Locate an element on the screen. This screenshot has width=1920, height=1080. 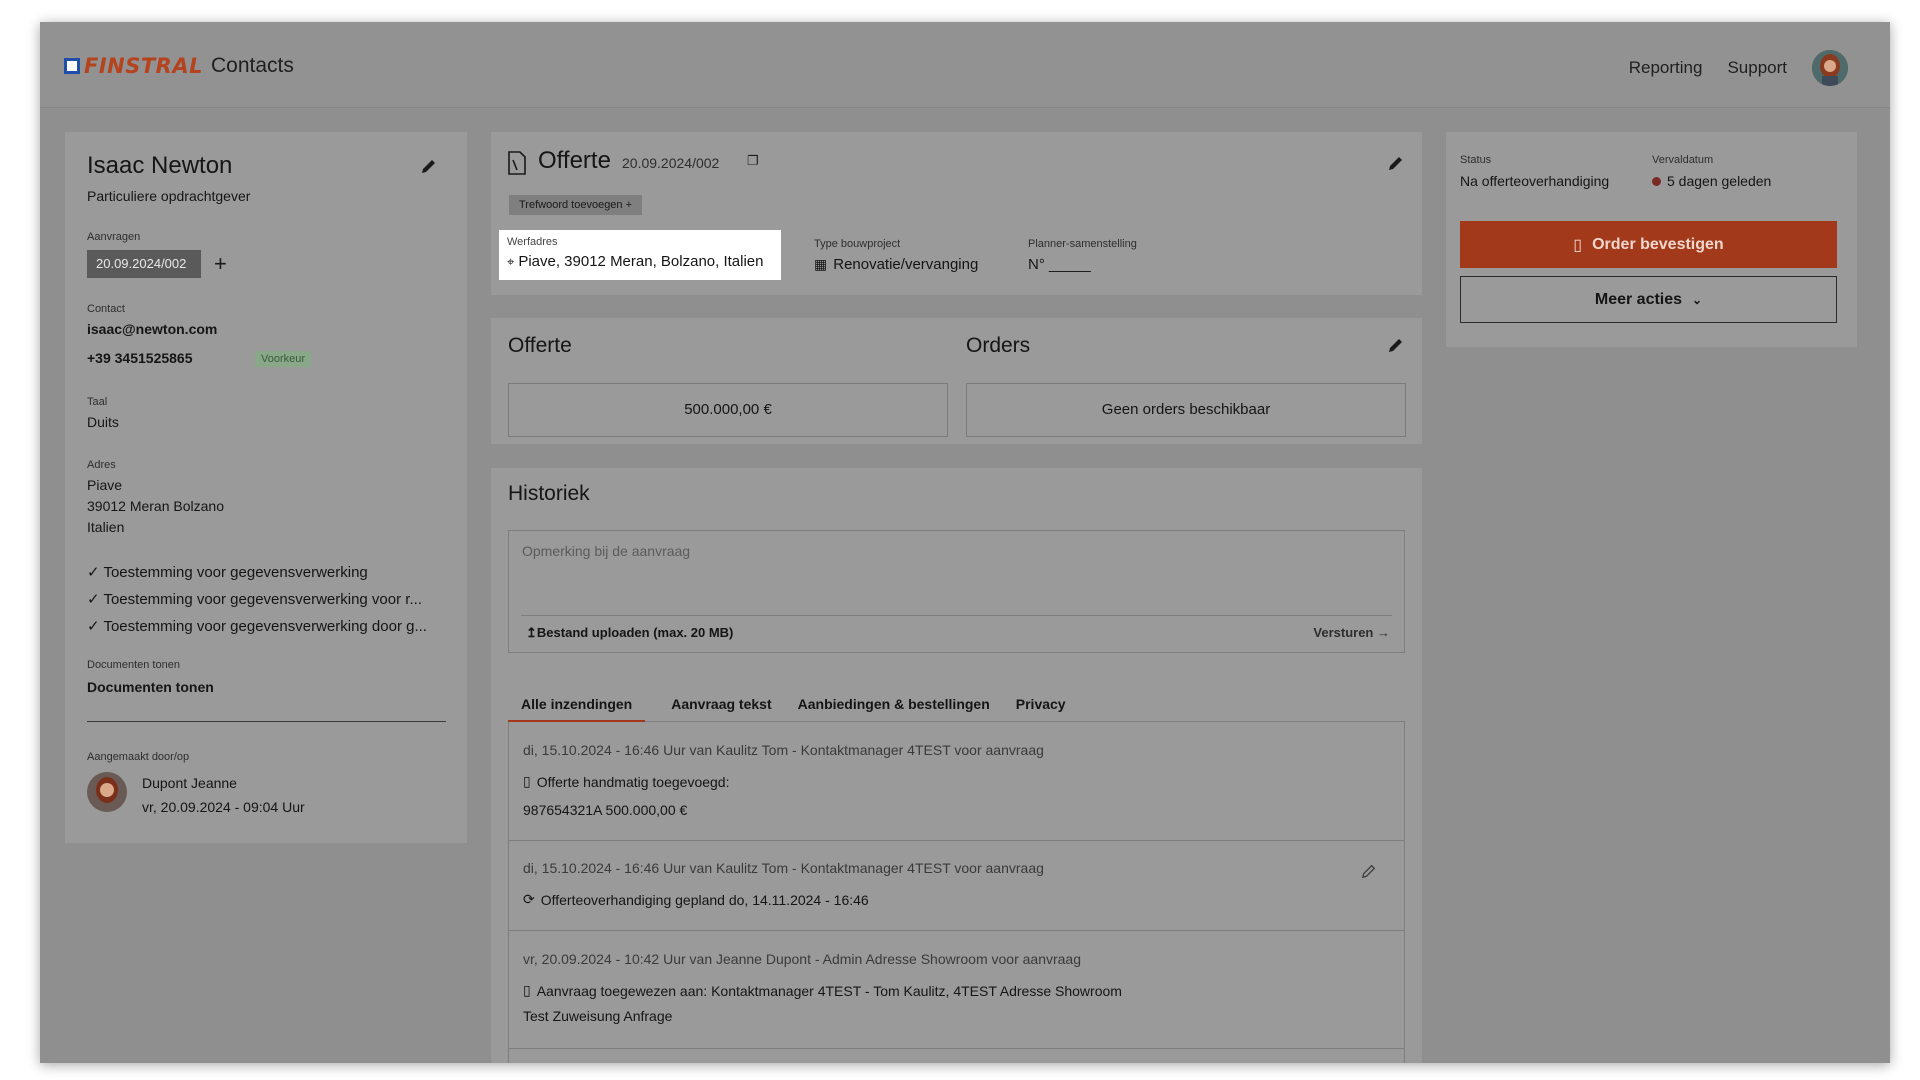
planner-label: Planner-samenstelling is located at coordinates (1082, 244).